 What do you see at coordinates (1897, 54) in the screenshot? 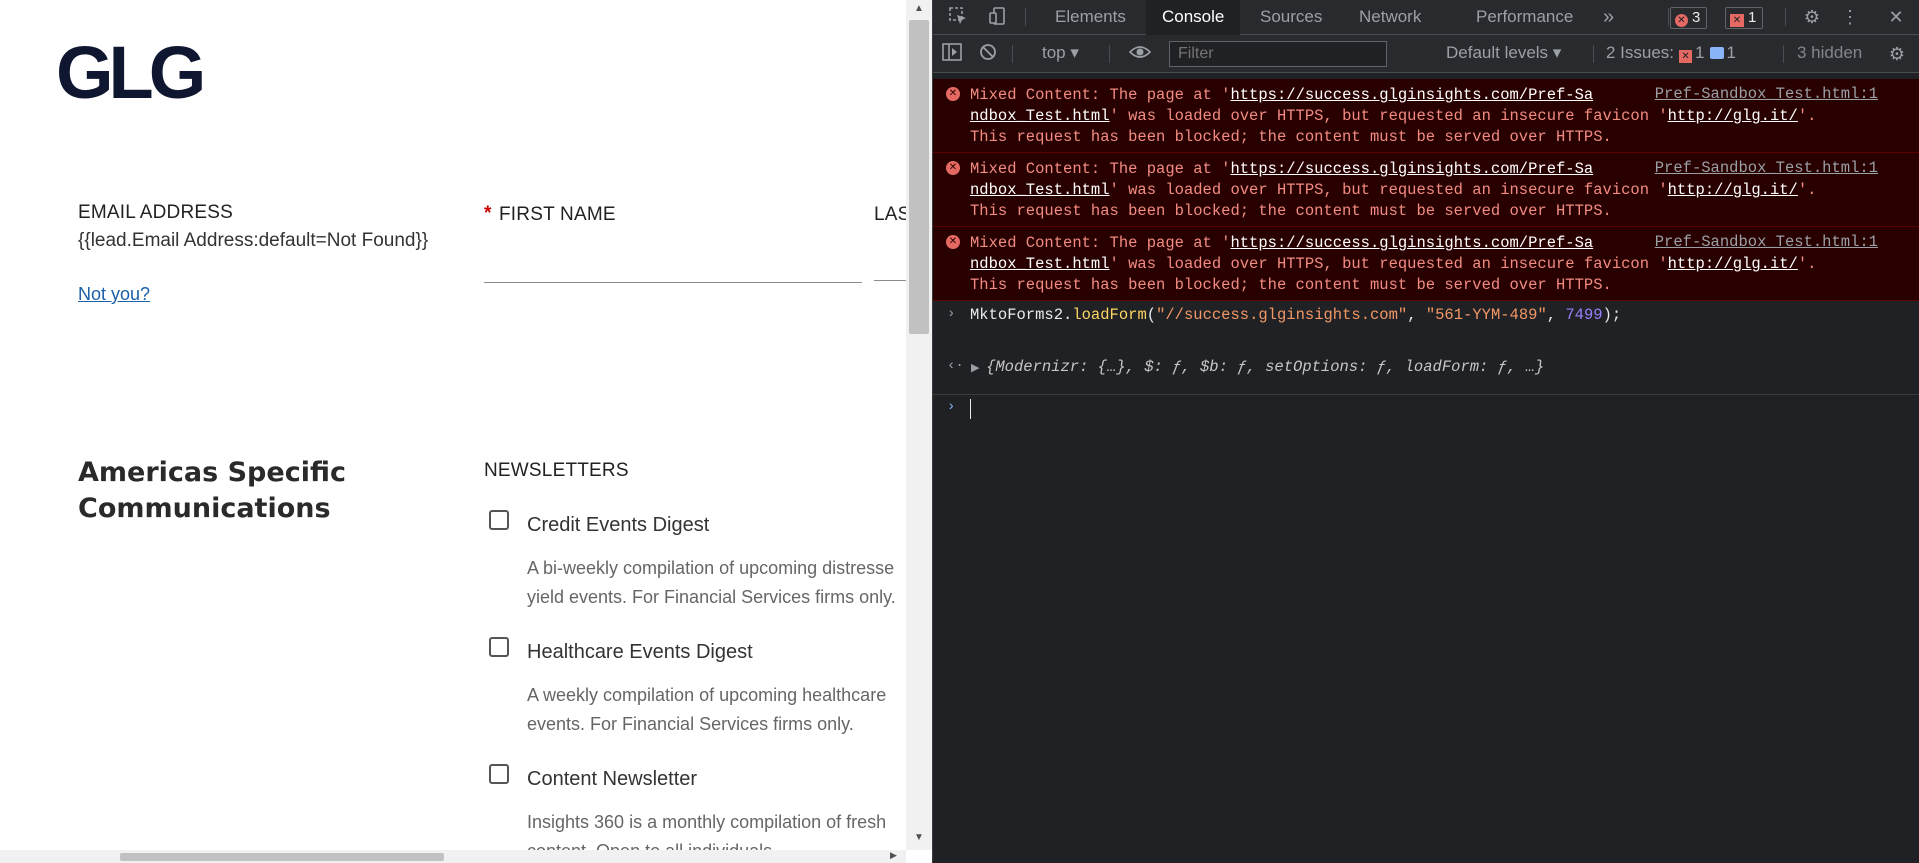
I see `console-settings-gear-icon: ⚙` at bounding box center [1897, 54].